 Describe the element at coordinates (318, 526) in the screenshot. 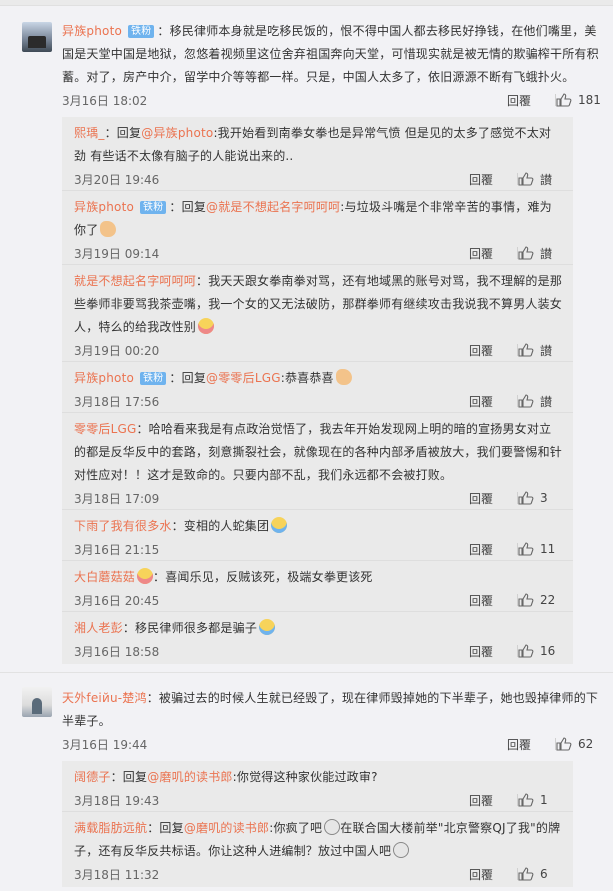

I see `reply-text: 下雨了我有很多水：变相的人蛇集团` at that location.